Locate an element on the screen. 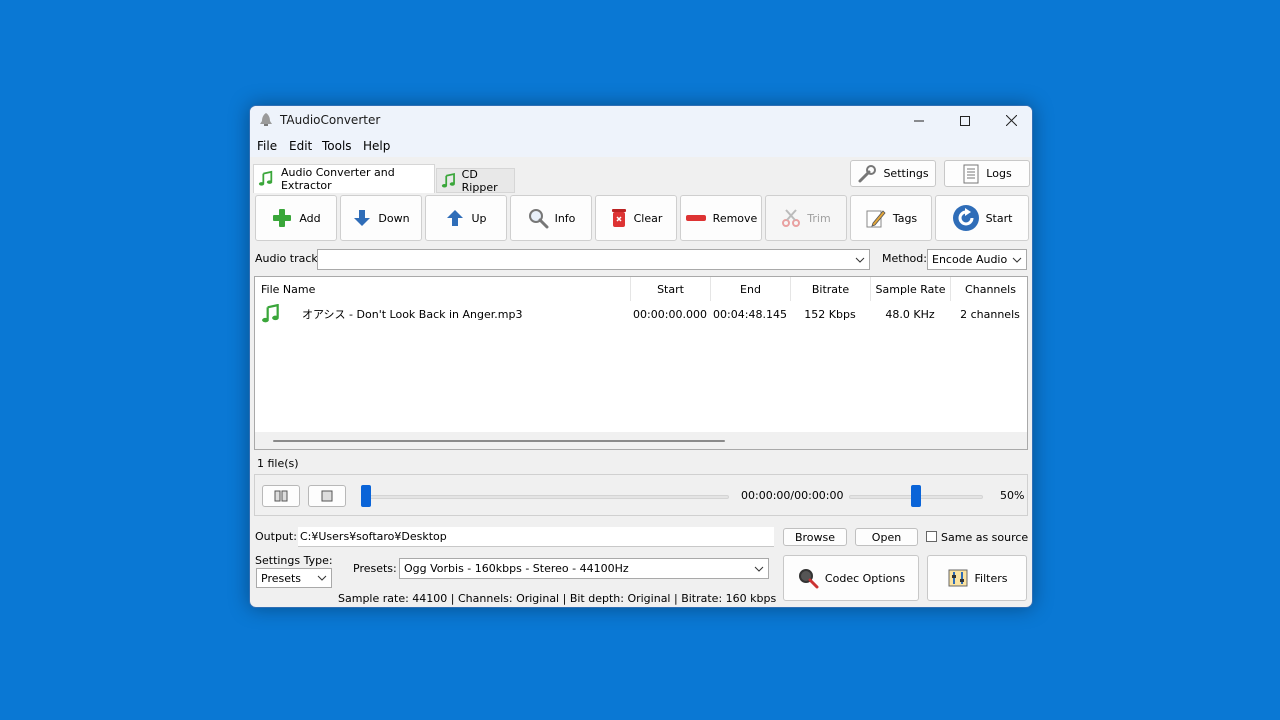 The image size is (1280, 720). volume-label: 50% is located at coordinates (1012, 495).